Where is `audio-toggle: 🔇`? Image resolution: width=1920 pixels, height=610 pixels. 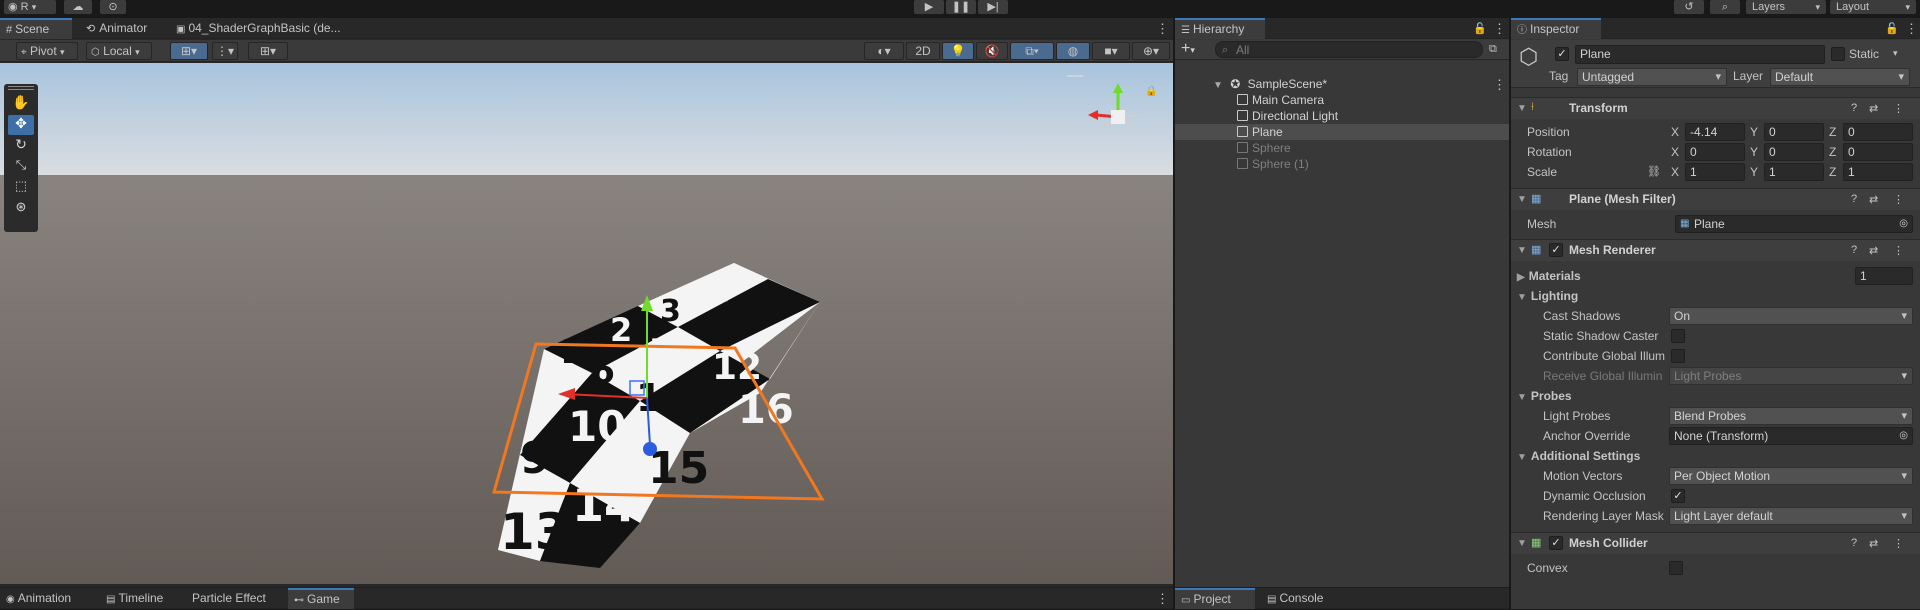 audio-toggle: 🔇 is located at coordinates (992, 51).